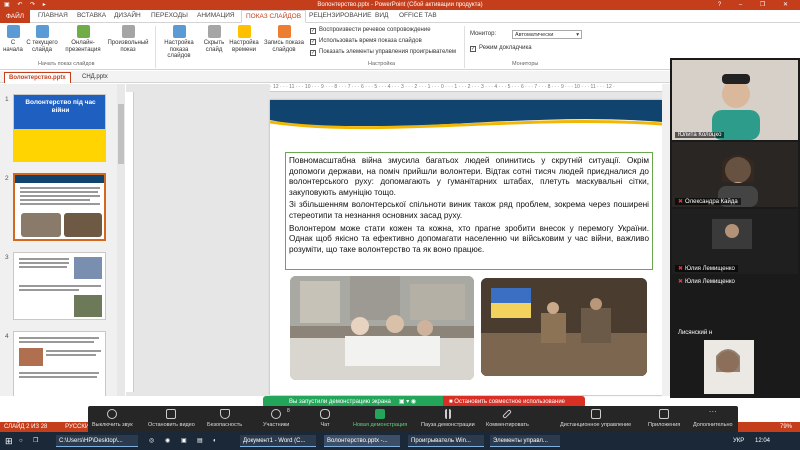 The height and width of the screenshot is (450, 800). Describe the element at coordinates (284, 39) in the screenshot. I see `record-slideshow-button: Запись показа слайдов` at that location.